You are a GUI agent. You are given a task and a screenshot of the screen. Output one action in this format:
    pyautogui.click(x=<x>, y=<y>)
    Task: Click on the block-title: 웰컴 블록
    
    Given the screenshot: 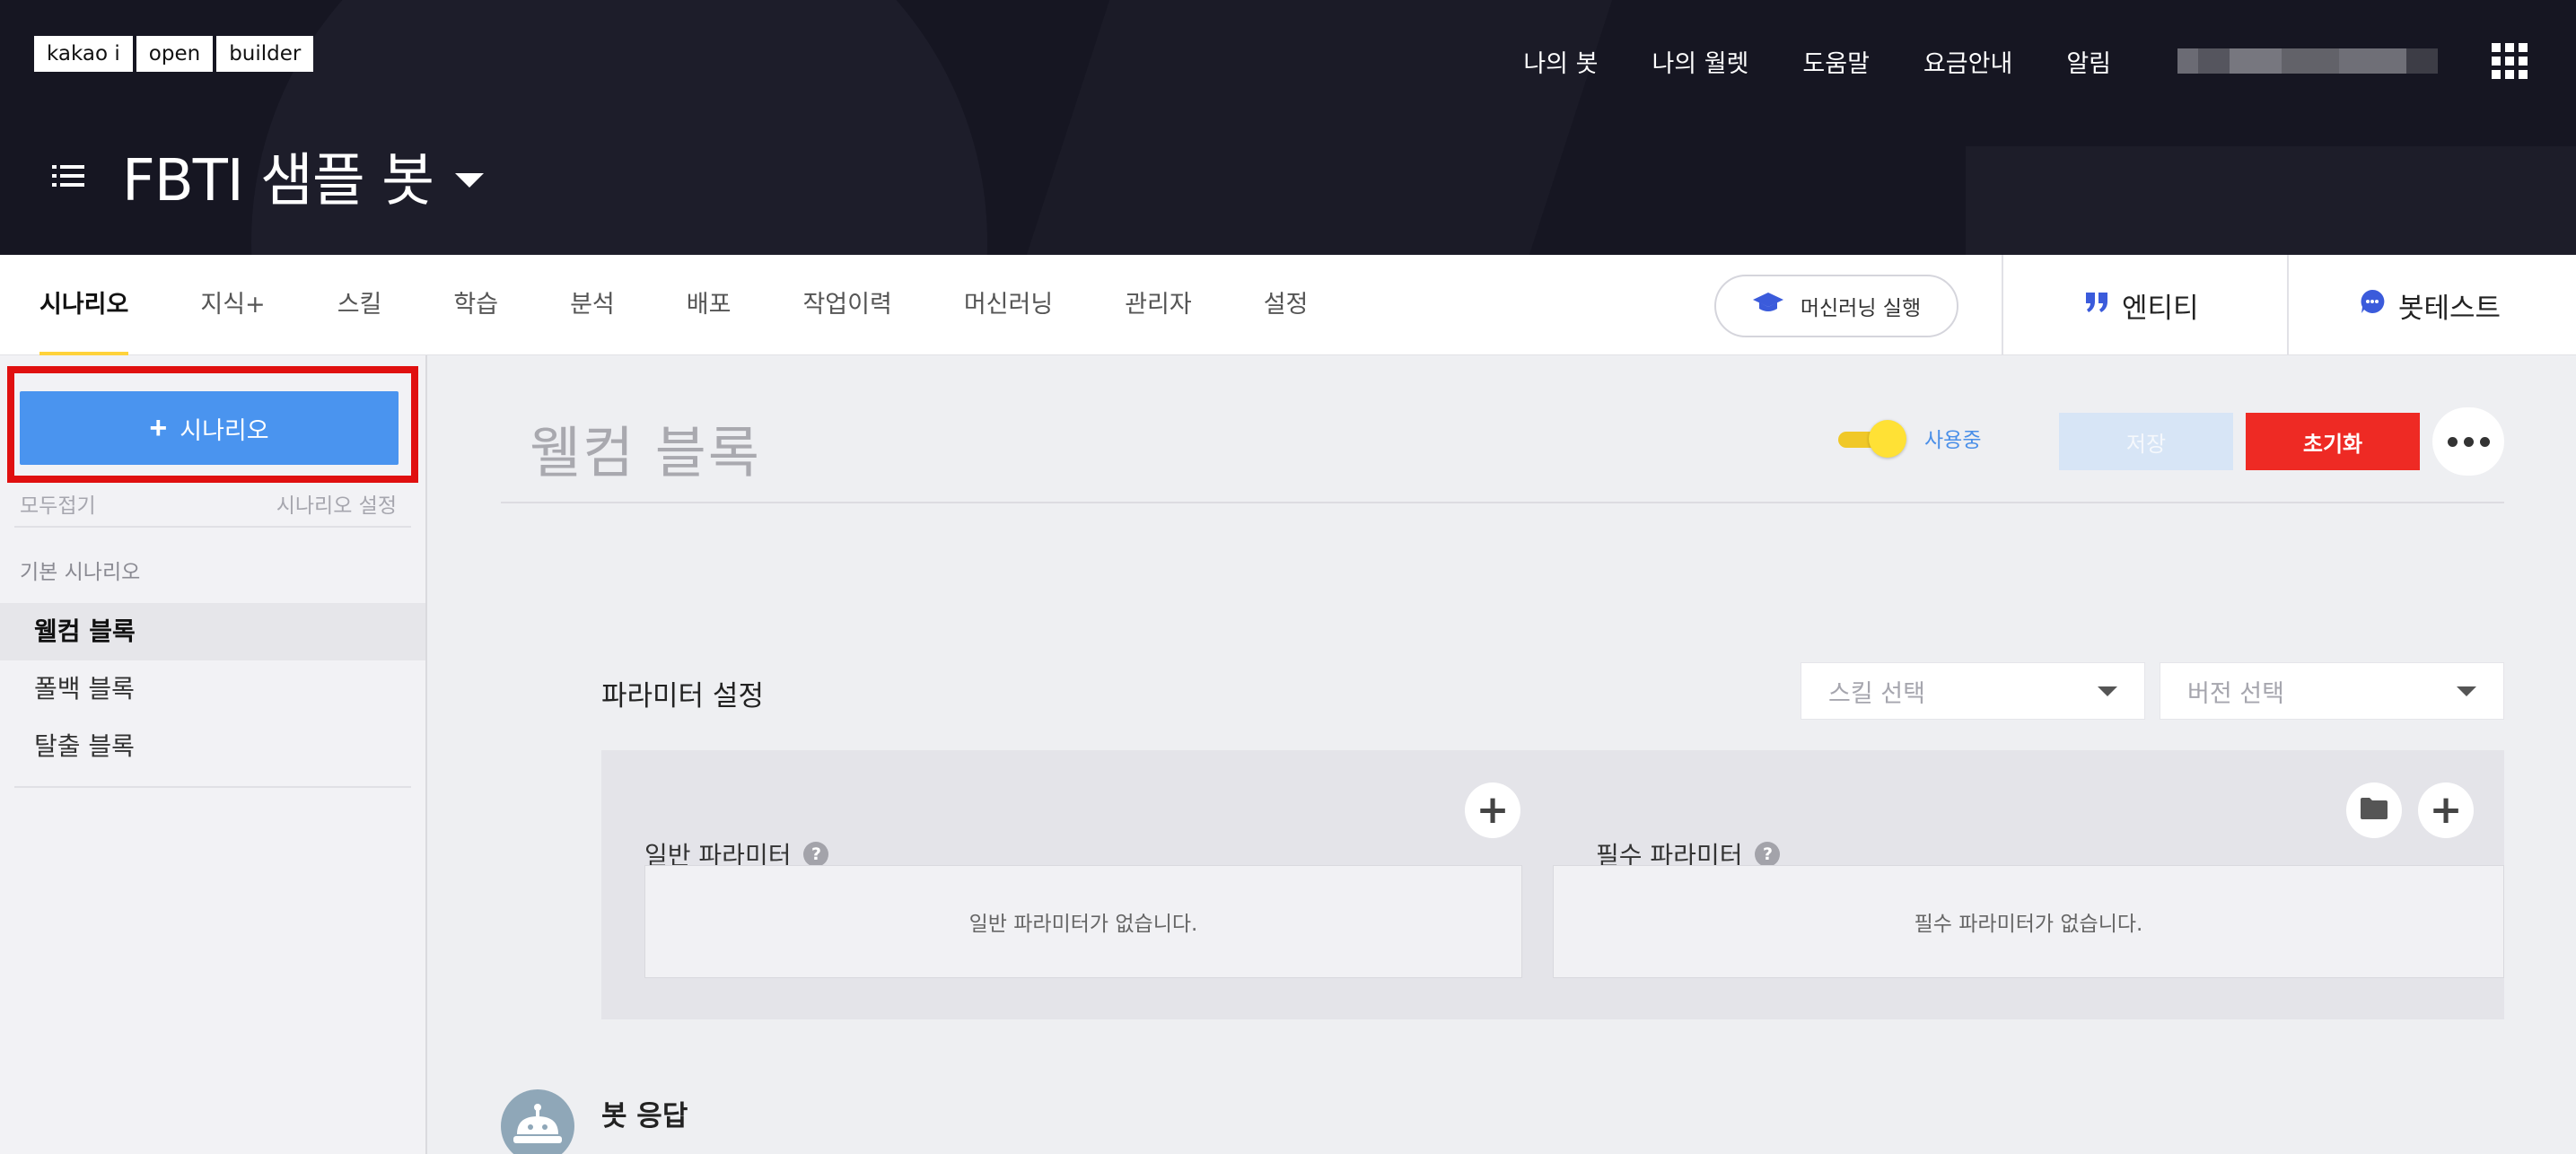 What is the action you would take?
    pyautogui.click(x=645, y=447)
    